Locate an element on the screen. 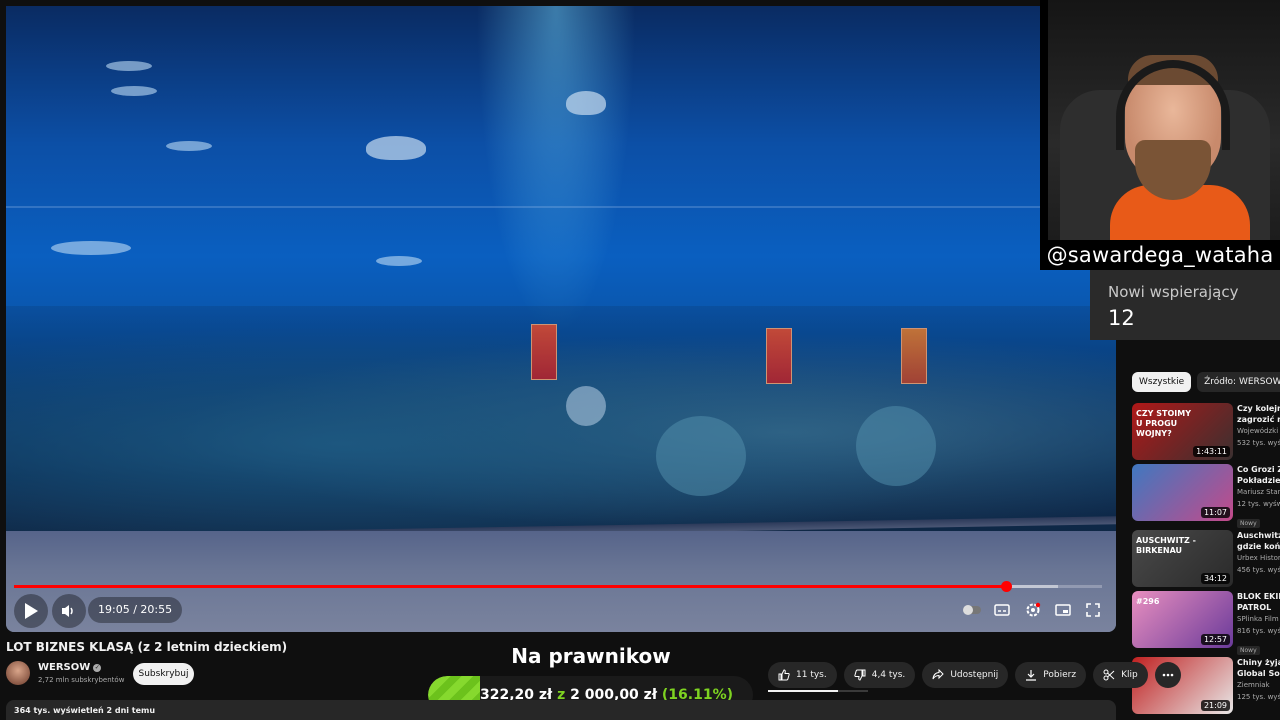 This screenshot has height=720, width=1280. fullscreen-icon is located at coordinates (1093, 610).